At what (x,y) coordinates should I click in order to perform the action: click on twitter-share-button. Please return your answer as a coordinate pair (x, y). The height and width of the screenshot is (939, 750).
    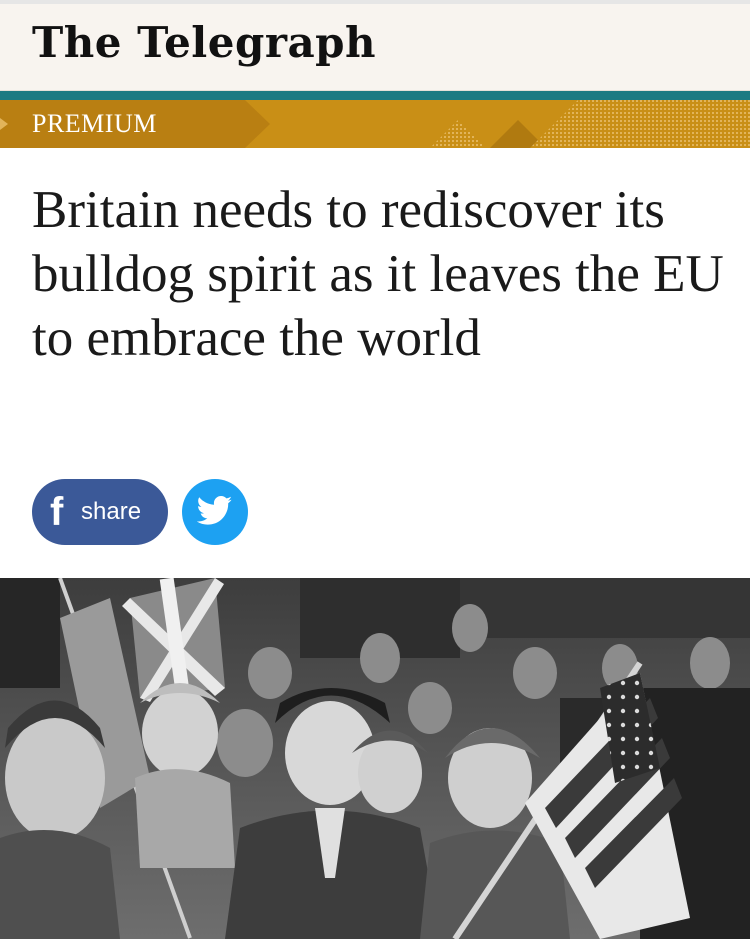
    Looking at the image, I should click on (215, 512).